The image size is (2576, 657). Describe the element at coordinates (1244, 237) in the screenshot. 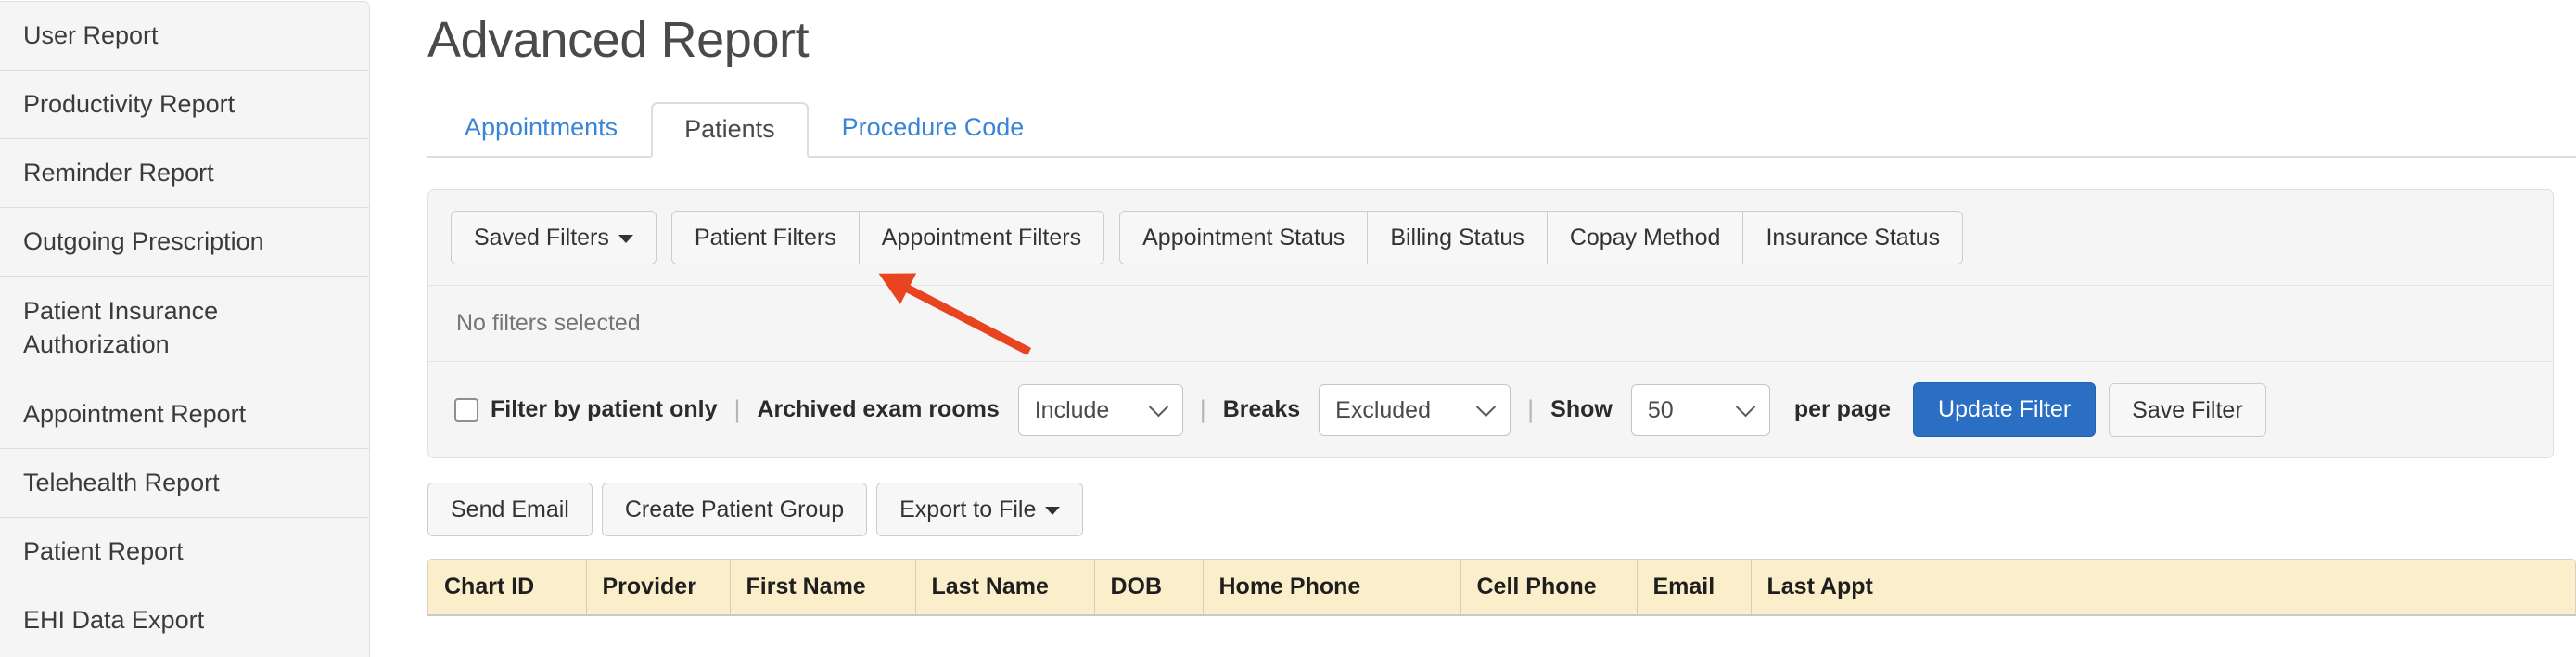

I see `appointment-status-button: Appointment Status` at that location.